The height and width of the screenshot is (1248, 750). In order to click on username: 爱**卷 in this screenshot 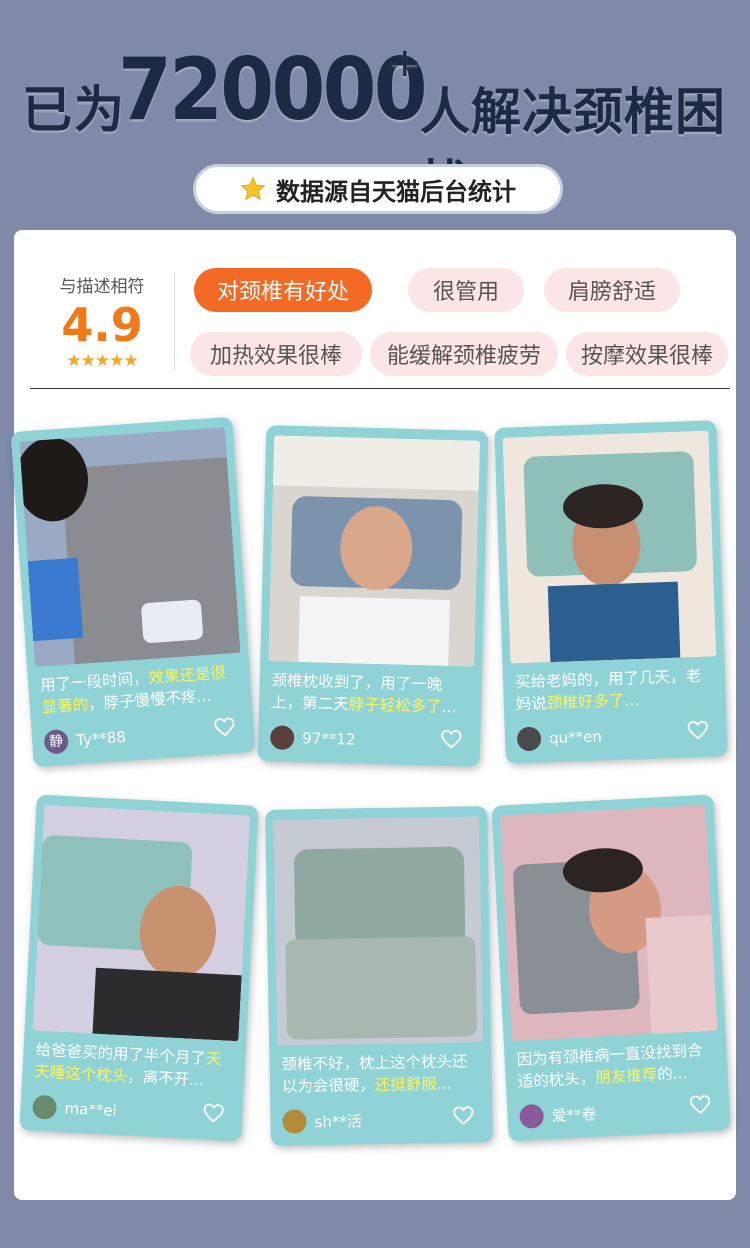, I will do `click(574, 1114)`.